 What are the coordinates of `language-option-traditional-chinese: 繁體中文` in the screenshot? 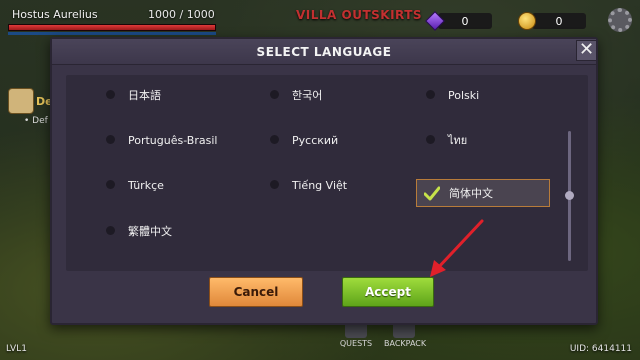 It's located at (163, 231).